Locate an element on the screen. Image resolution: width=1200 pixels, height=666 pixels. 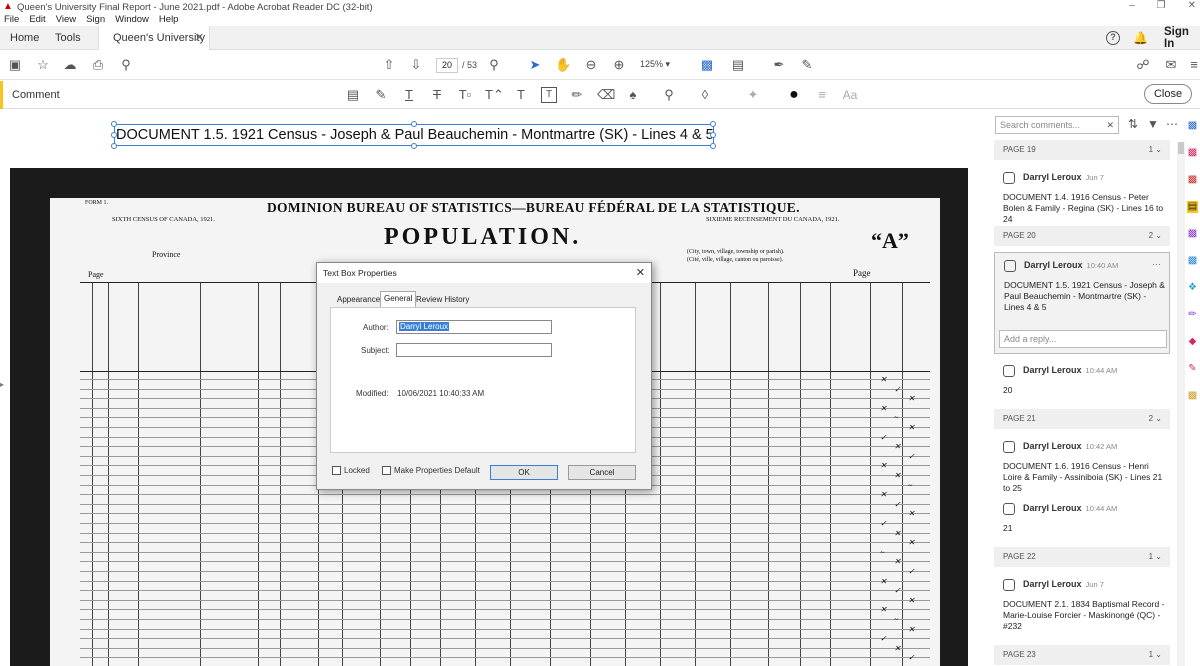
search-comments-input: Search comments... ✕ is located at coordinates (1057, 125).